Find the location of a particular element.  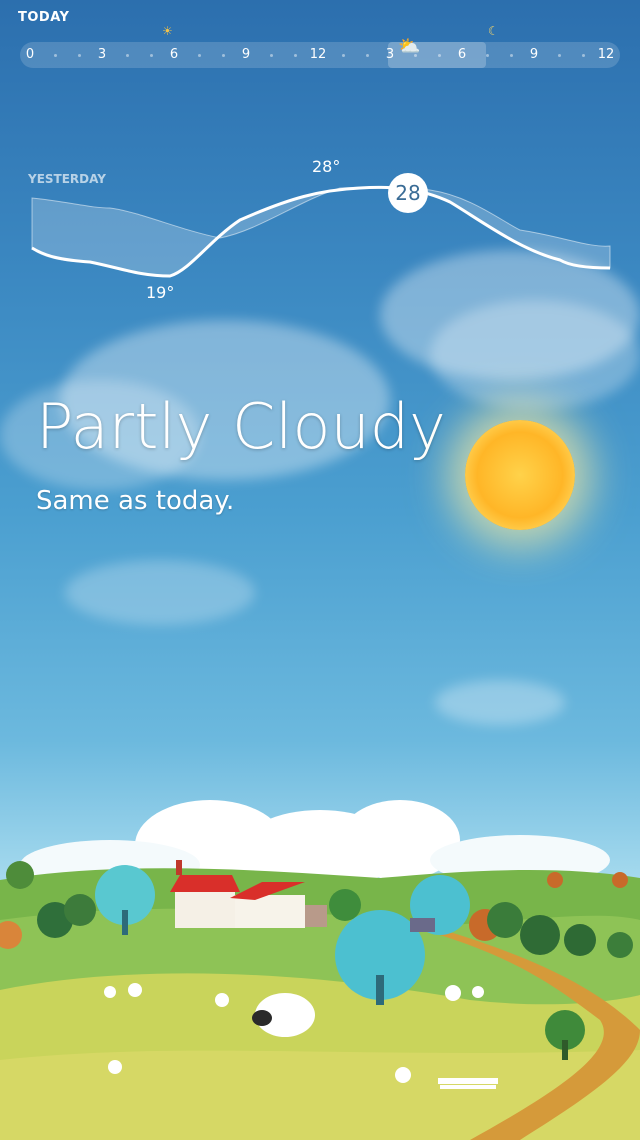

today-header: TODAY is located at coordinates (44, 17).